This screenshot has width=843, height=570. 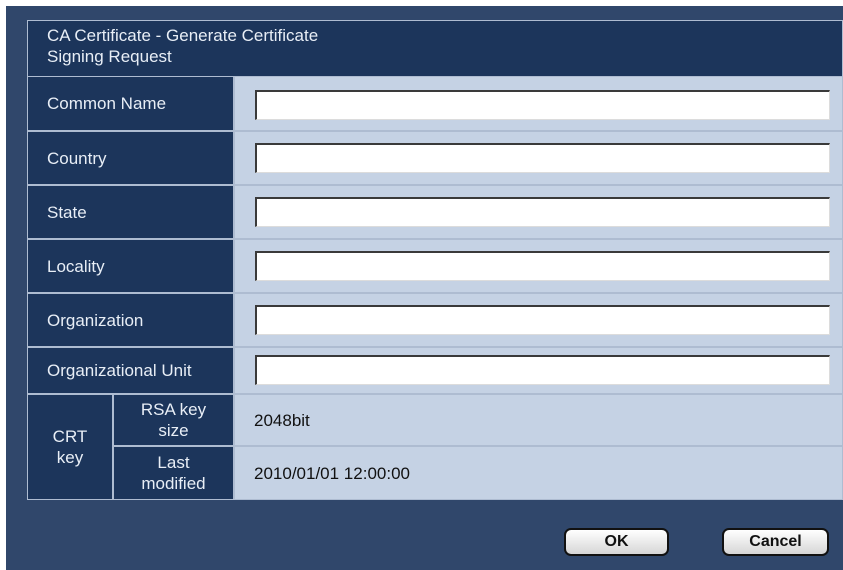 What do you see at coordinates (616, 542) in the screenshot?
I see `ok-button: OK` at bounding box center [616, 542].